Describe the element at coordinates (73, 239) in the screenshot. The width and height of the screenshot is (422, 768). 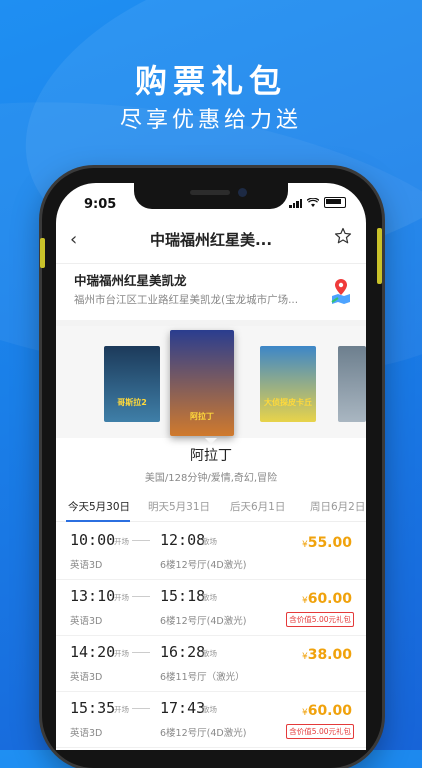
I see `back-icon: ‹` at that location.